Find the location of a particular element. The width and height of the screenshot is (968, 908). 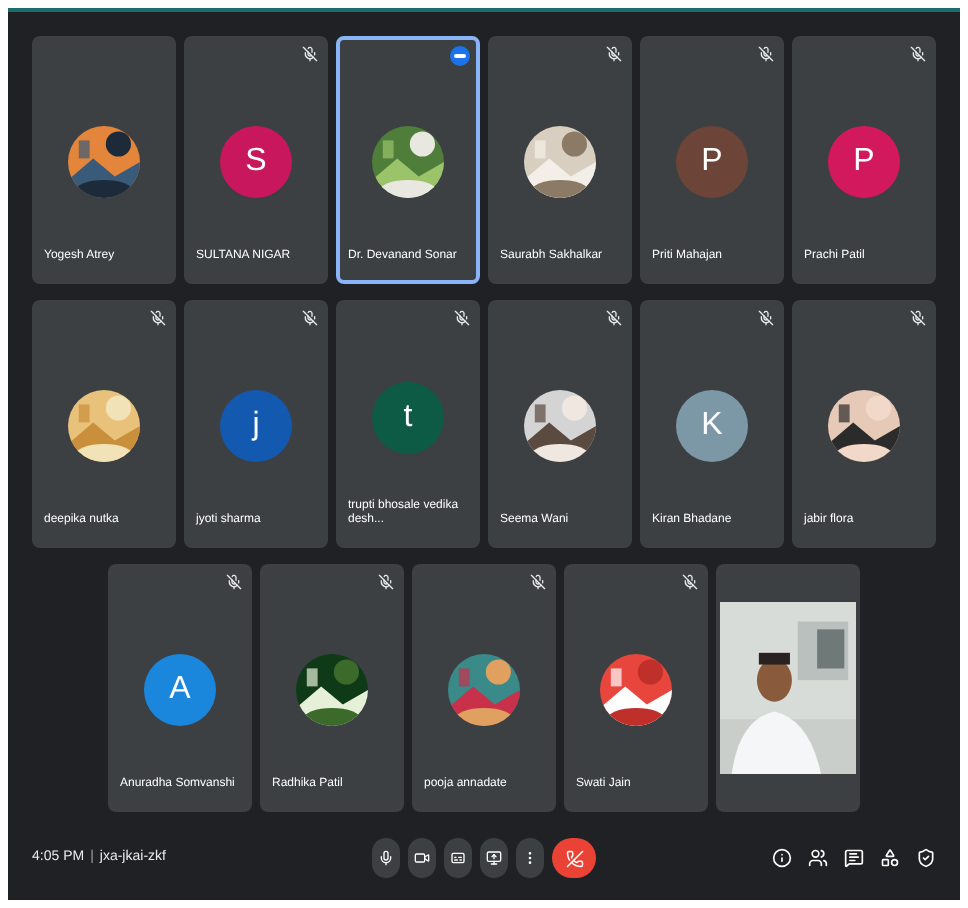

info-icon is located at coordinates (782, 858).